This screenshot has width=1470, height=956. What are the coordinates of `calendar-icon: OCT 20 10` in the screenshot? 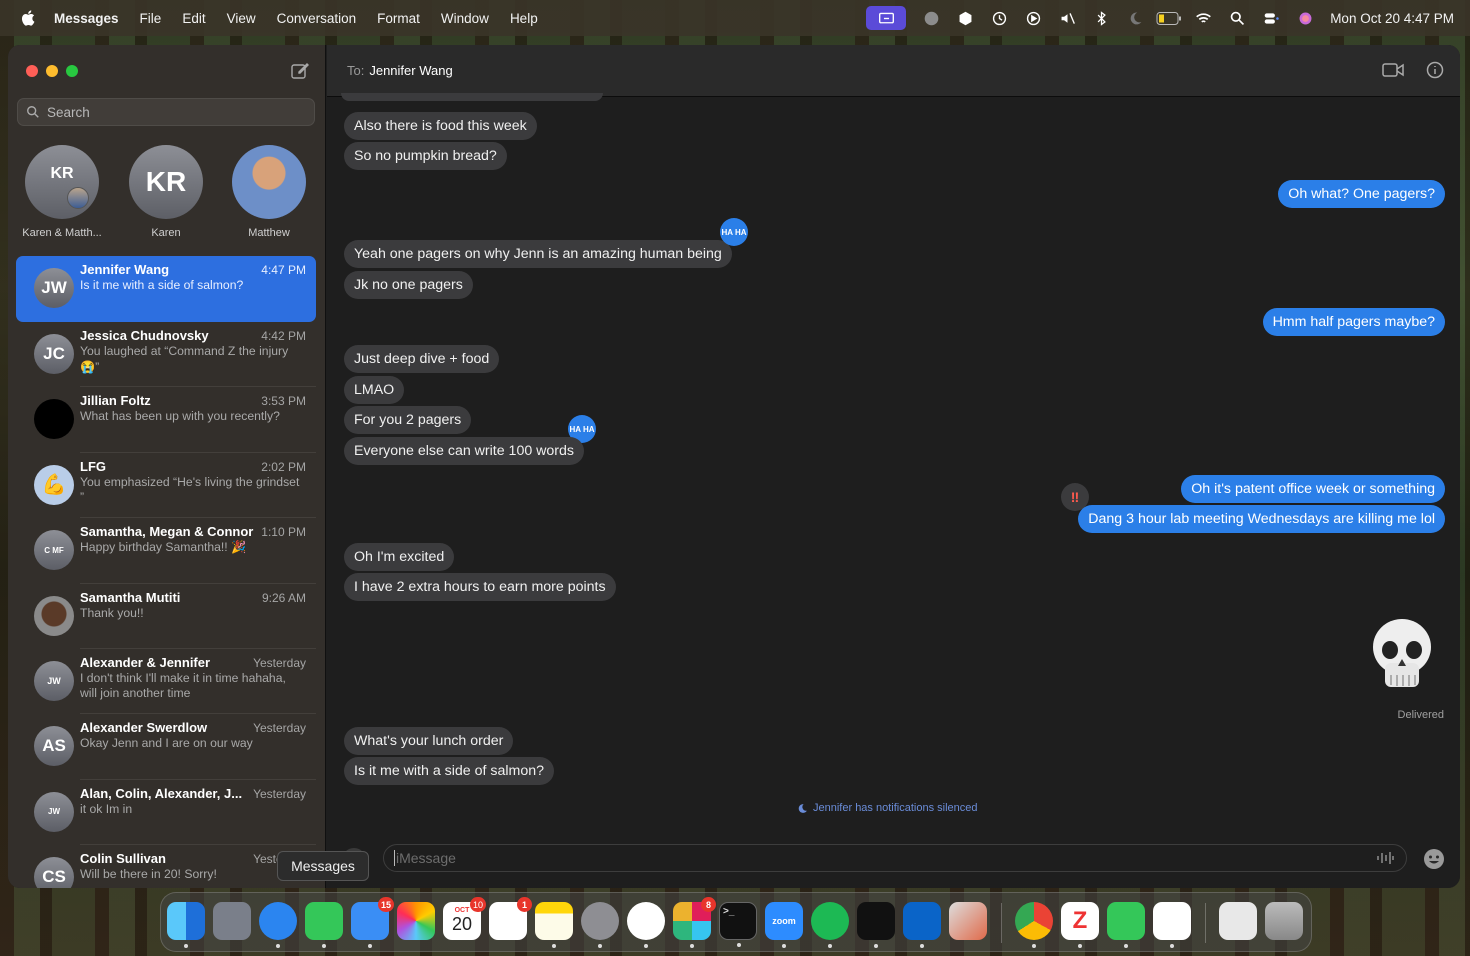 It's located at (464, 918).